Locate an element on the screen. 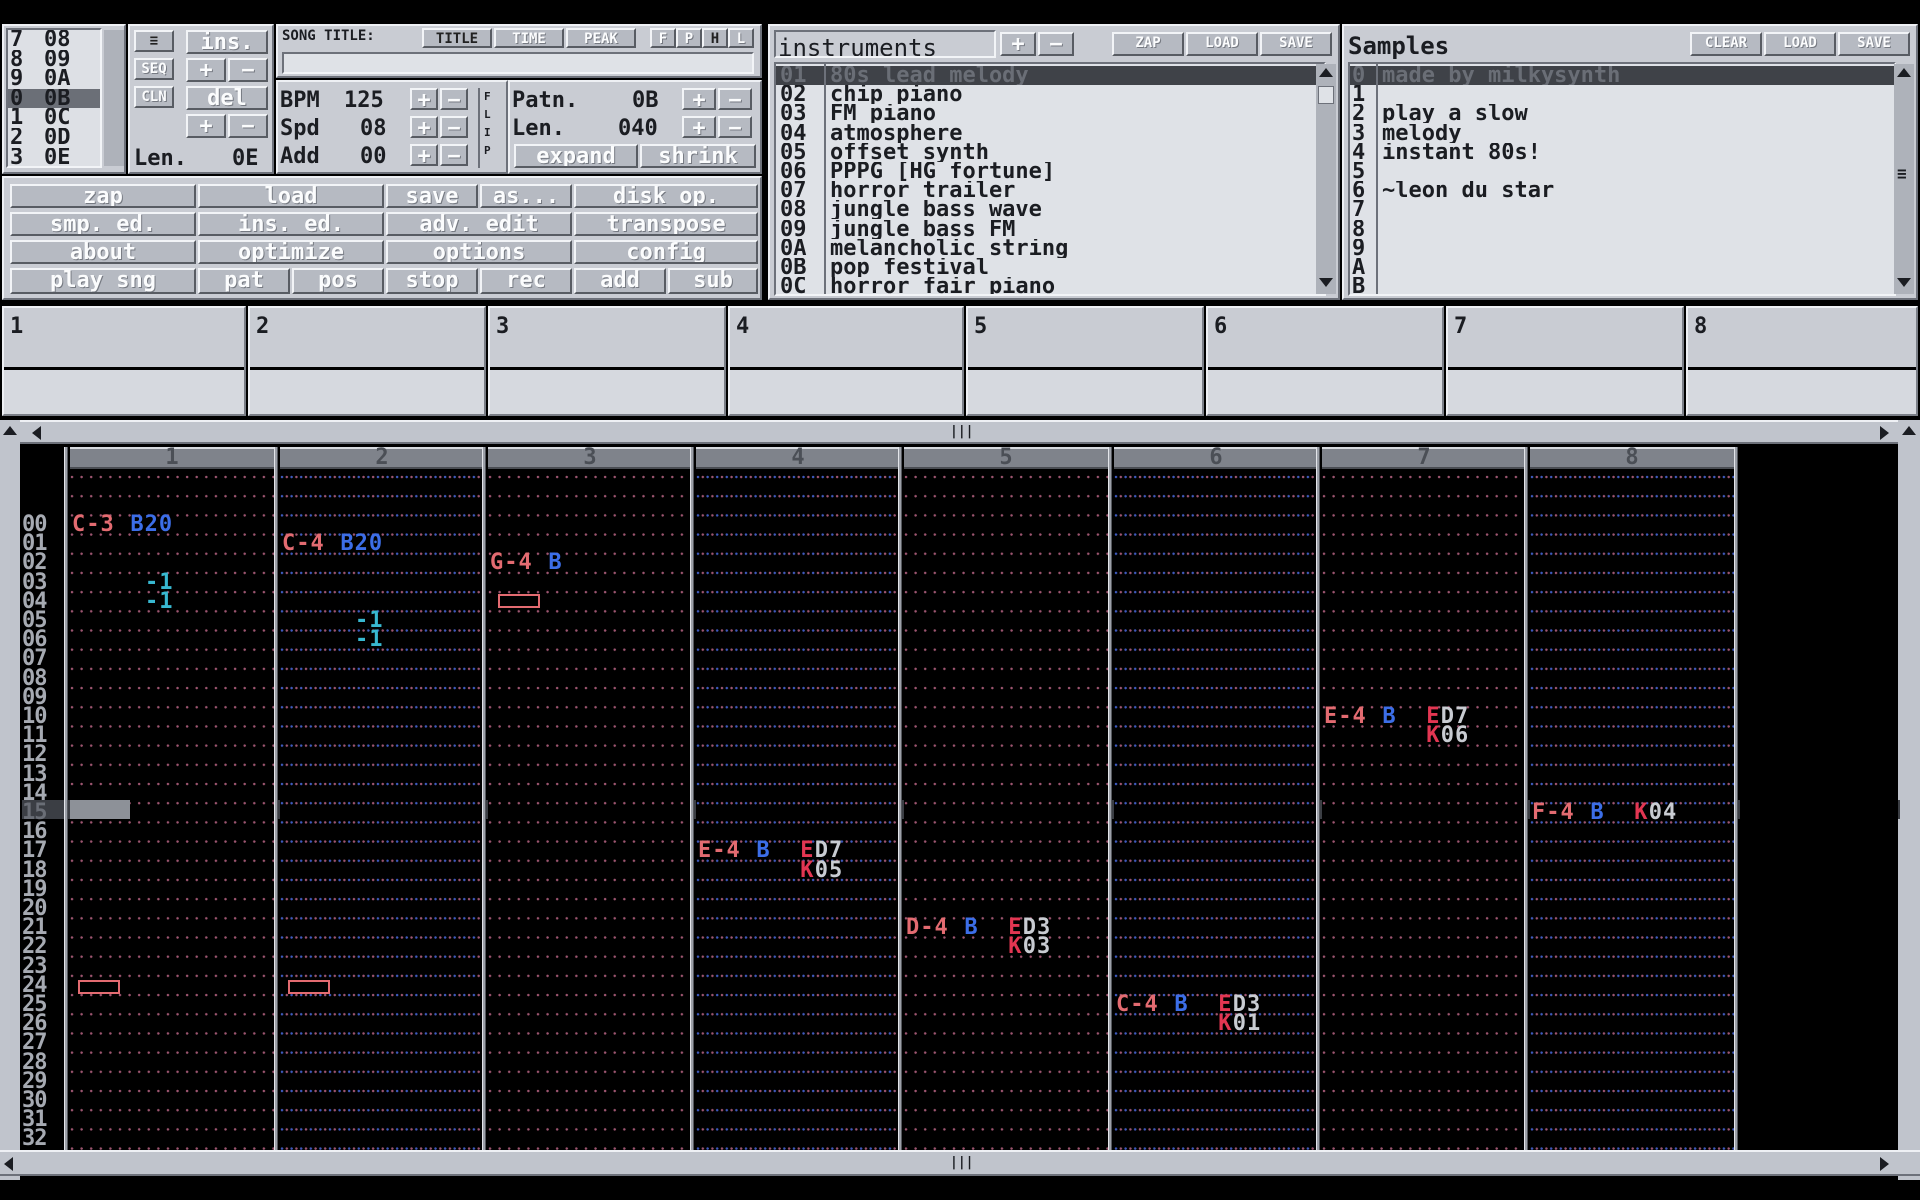 Image resolution: width=1920 pixels, height=1200 pixels. pattern-cell-effect-param: 03 is located at coordinates (1037, 947).